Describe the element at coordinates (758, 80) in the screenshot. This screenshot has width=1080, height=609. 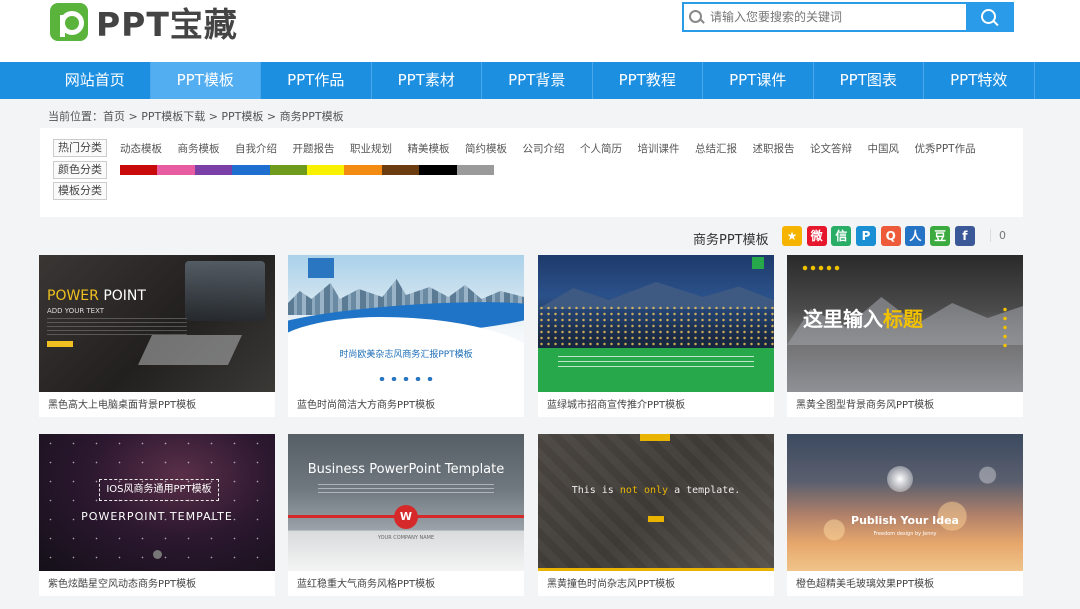
I see `nav-item-ppt-courseware: PPT课件` at that location.